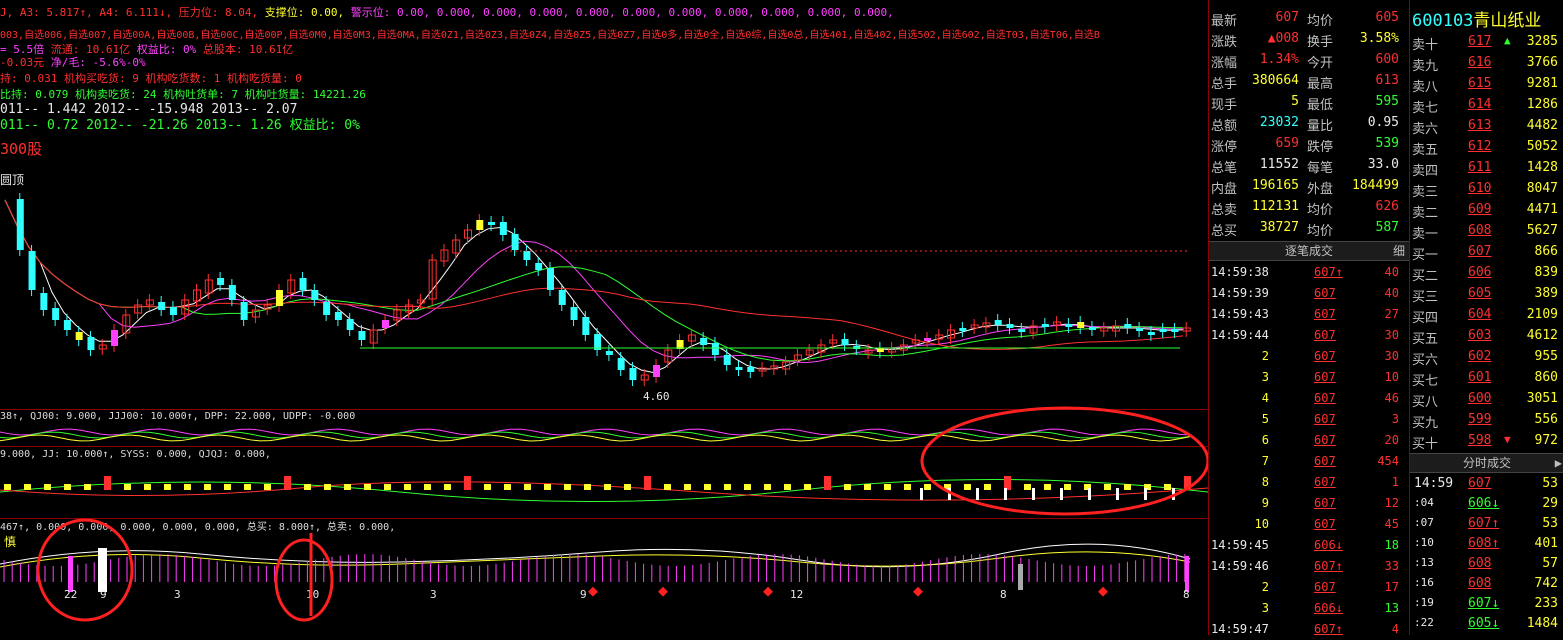 The width and height of the screenshot is (1563, 640). What do you see at coordinates (1486, 84) in the screenshot?
I see `order-row: 卖八 615 9281` at bounding box center [1486, 84].